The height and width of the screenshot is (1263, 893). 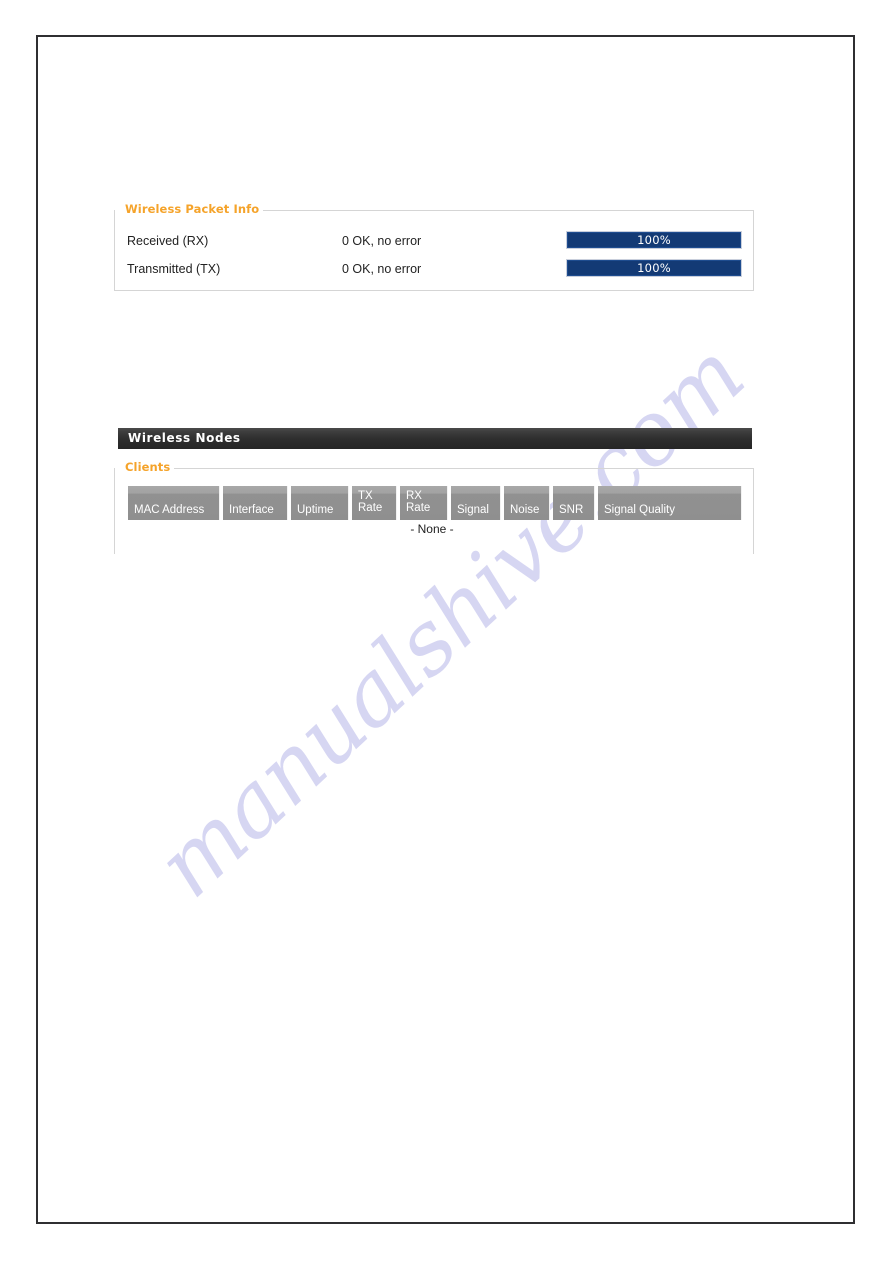 I want to click on transmitted-progress-label: 100%, so click(x=654, y=268).